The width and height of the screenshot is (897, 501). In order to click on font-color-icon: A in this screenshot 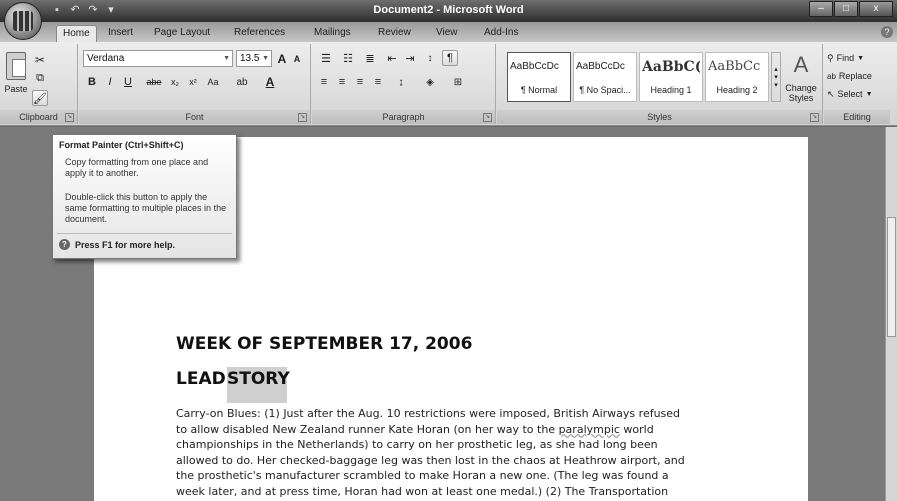, I will do `click(270, 82)`.